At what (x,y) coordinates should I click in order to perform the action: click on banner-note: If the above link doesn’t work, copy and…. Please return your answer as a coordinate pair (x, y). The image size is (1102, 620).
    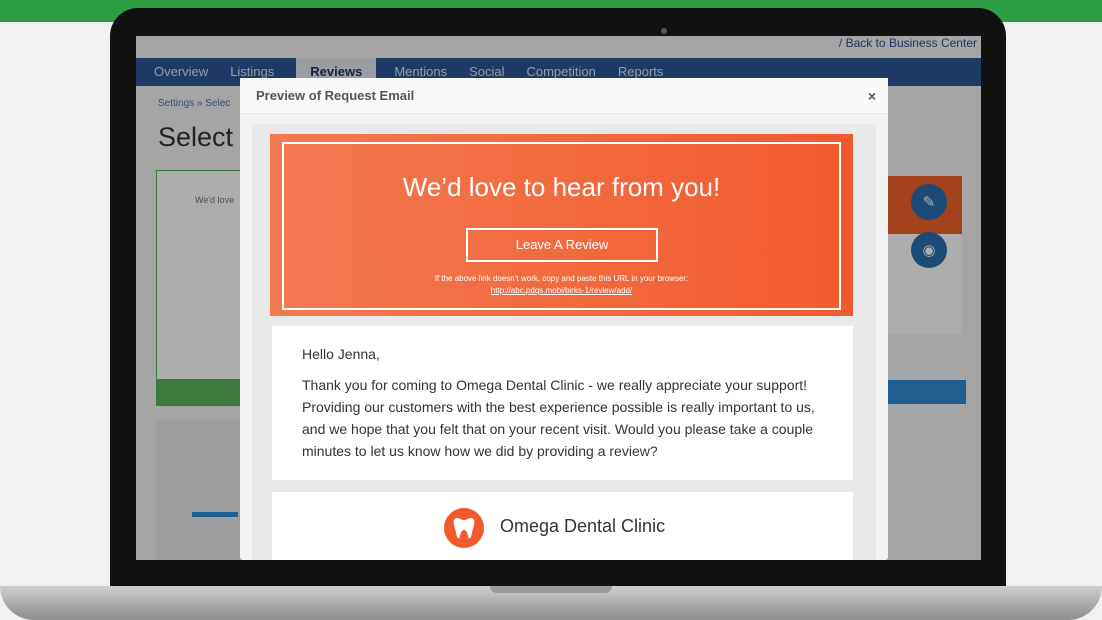
    Looking at the image, I should click on (561, 278).